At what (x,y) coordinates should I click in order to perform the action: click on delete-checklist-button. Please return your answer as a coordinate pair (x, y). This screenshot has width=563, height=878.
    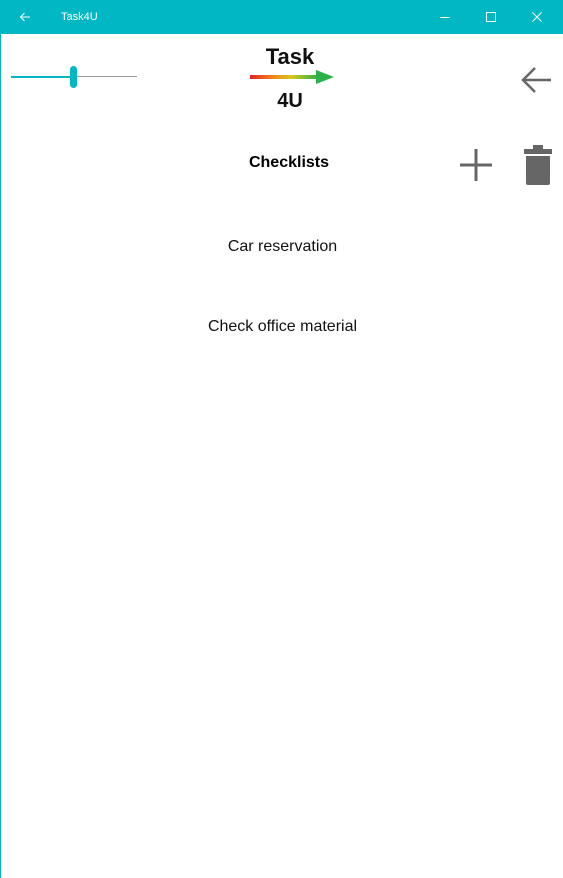
    Looking at the image, I should click on (538, 165).